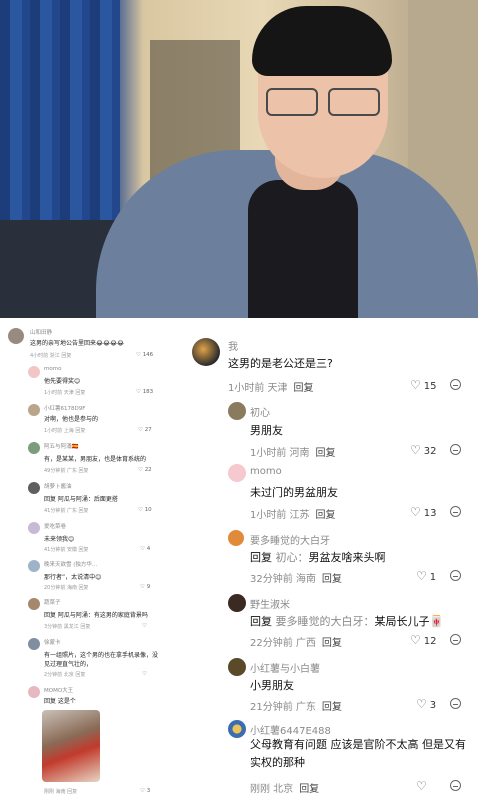 This screenshot has width=478, height=800. Describe the element at coordinates (423, 512) in the screenshot. I see `like-button: ♡ 13` at that location.